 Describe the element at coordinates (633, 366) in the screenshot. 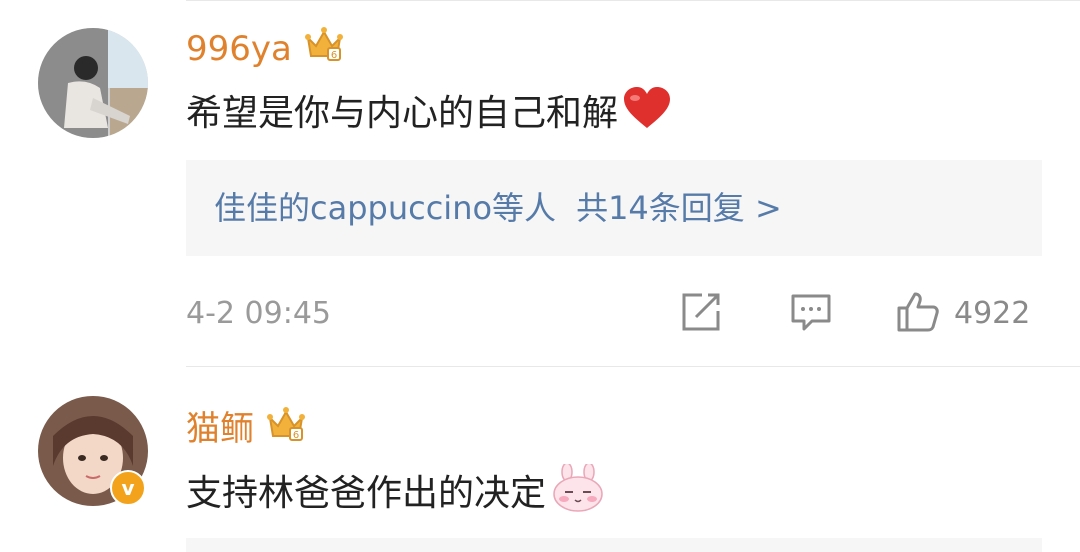

I see `comment-divider` at that location.